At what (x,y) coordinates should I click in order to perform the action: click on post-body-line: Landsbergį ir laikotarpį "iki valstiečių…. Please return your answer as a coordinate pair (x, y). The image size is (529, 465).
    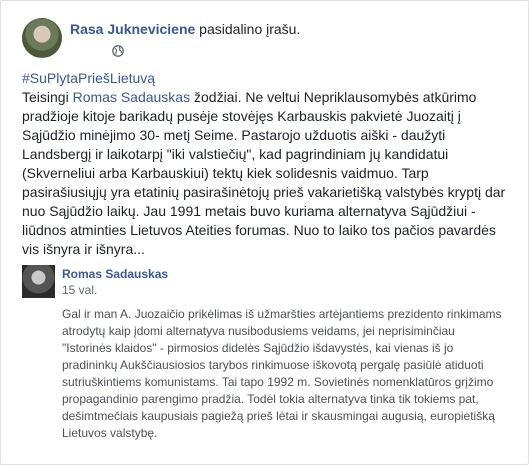
    Looking at the image, I should click on (235, 154).